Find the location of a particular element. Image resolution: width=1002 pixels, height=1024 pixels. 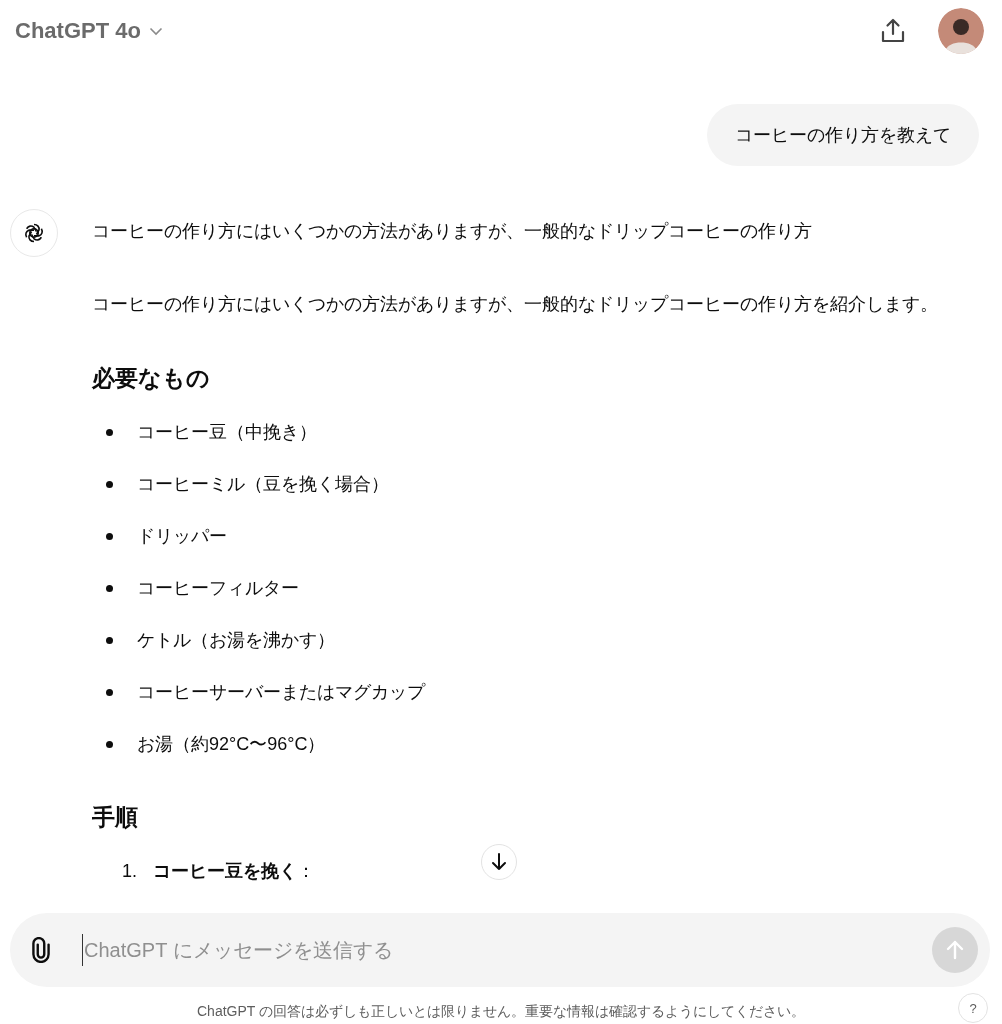

section-heading: 手順 is located at coordinates (115, 817).